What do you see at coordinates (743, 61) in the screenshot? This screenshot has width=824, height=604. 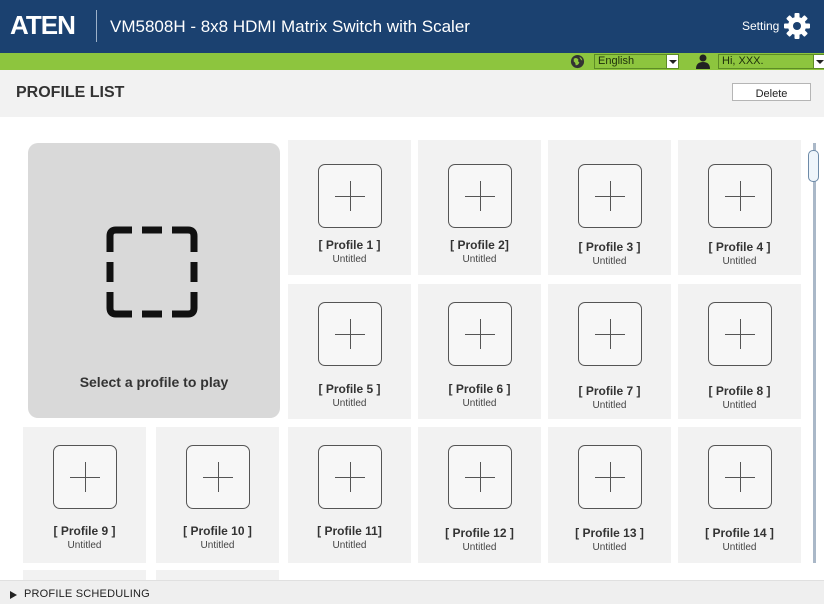 I see `user-greeting: Hi, XXX.` at bounding box center [743, 61].